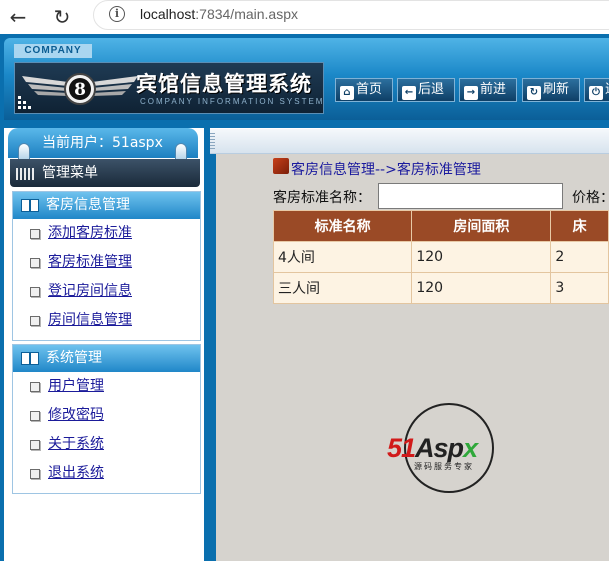 The width and height of the screenshot is (609, 561). What do you see at coordinates (76, 386) in the screenshot?
I see `sidebar-item-label: 用户管理` at bounding box center [76, 386].